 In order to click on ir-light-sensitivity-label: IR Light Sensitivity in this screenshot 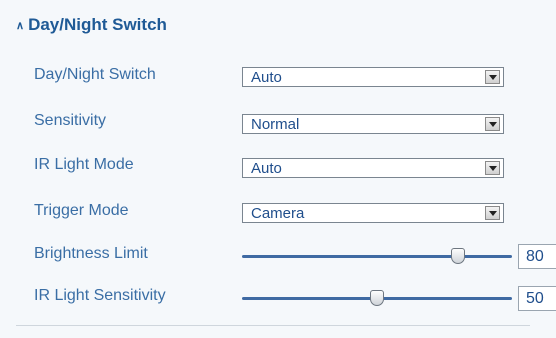, I will do `click(100, 295)`.